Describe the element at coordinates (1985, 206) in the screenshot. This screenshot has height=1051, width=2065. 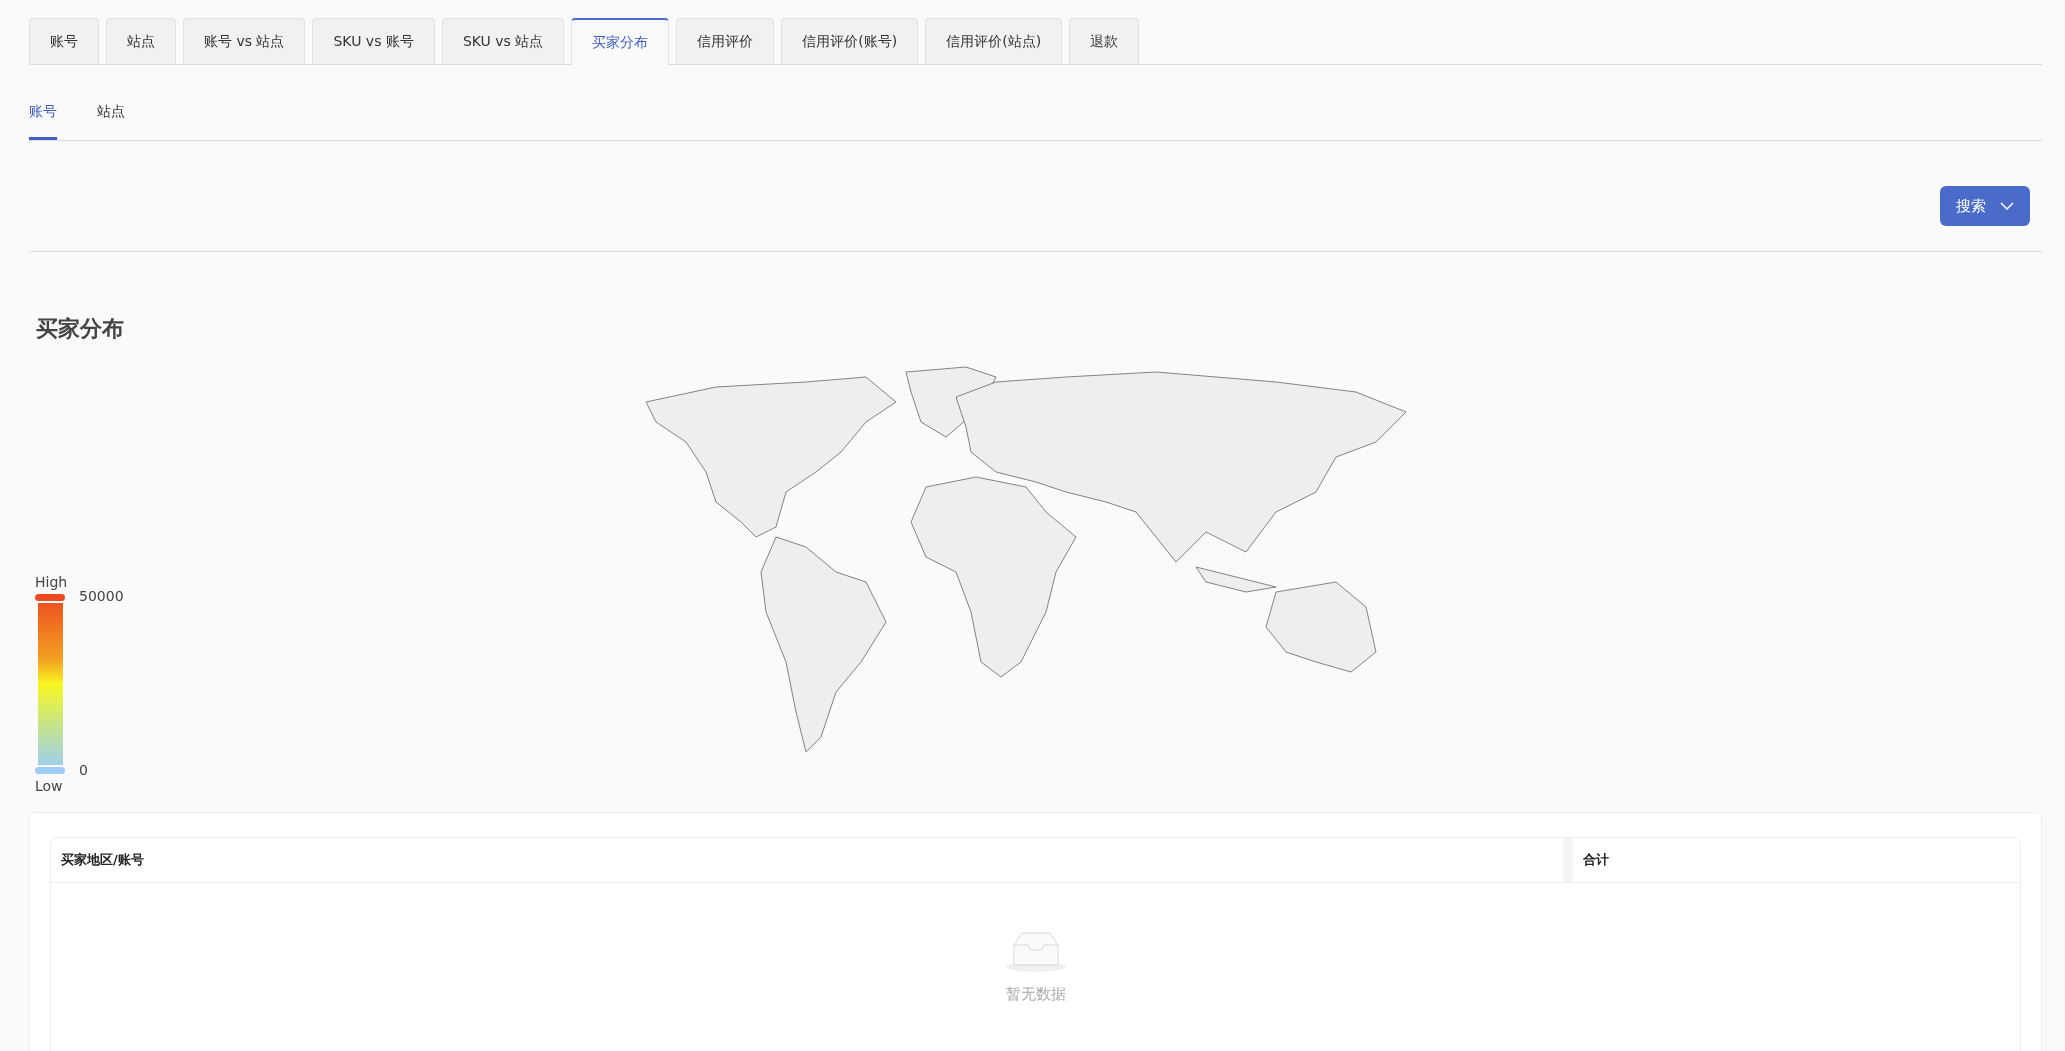
I see `search-button: 搜索` at that location.